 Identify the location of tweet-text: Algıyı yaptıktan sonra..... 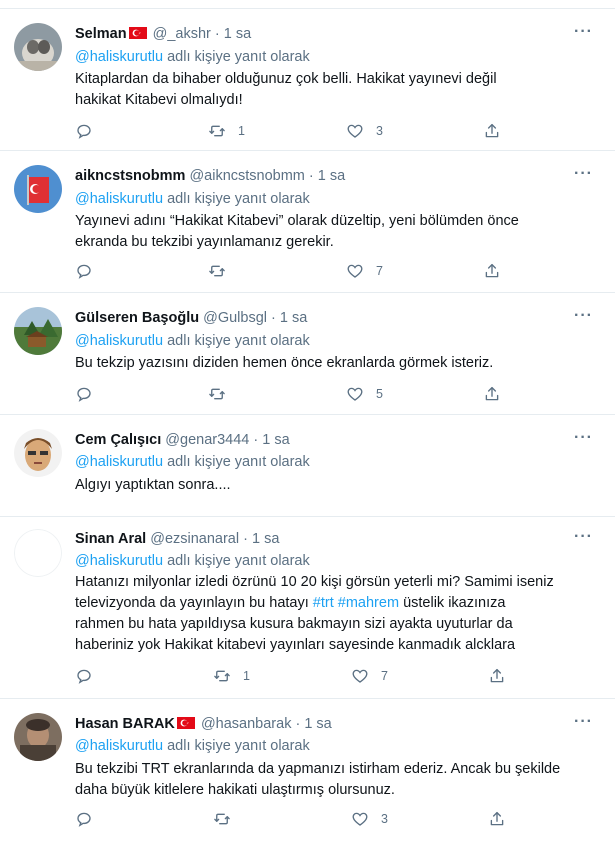
(153, 485).